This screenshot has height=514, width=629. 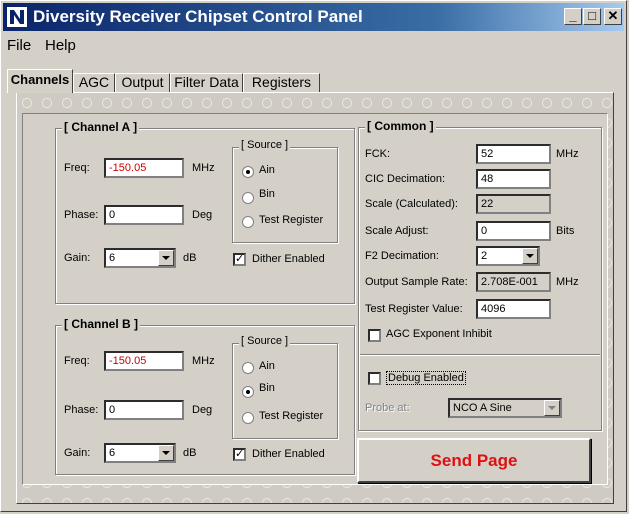 I want to click on common-divider, so click(x=480, y=355).